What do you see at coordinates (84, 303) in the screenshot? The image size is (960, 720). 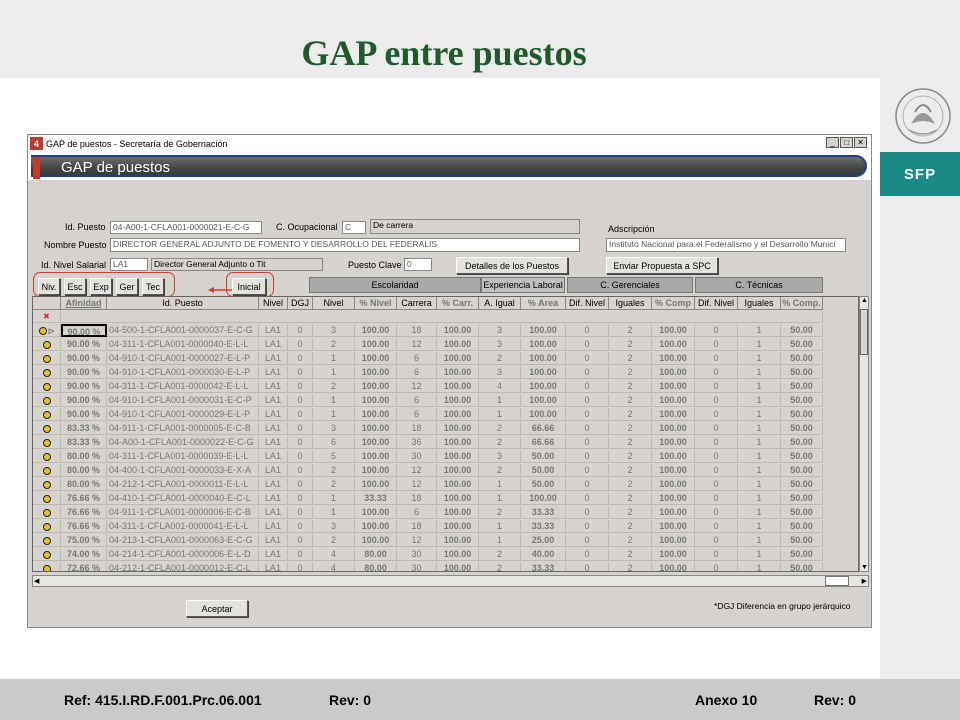 I see `column-header: Afinidad` at bounding box center [84, 303].